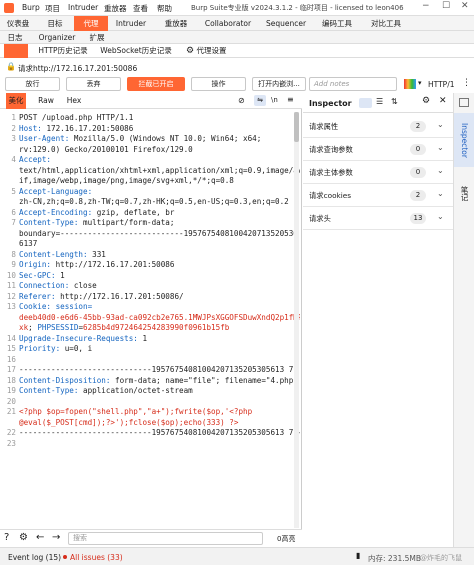 The image size is (474, 565). Describe the element at coordinates (206, 51) in the screenshot. I see `proxy-settings-button: ⚙ 代理设置` at that location.